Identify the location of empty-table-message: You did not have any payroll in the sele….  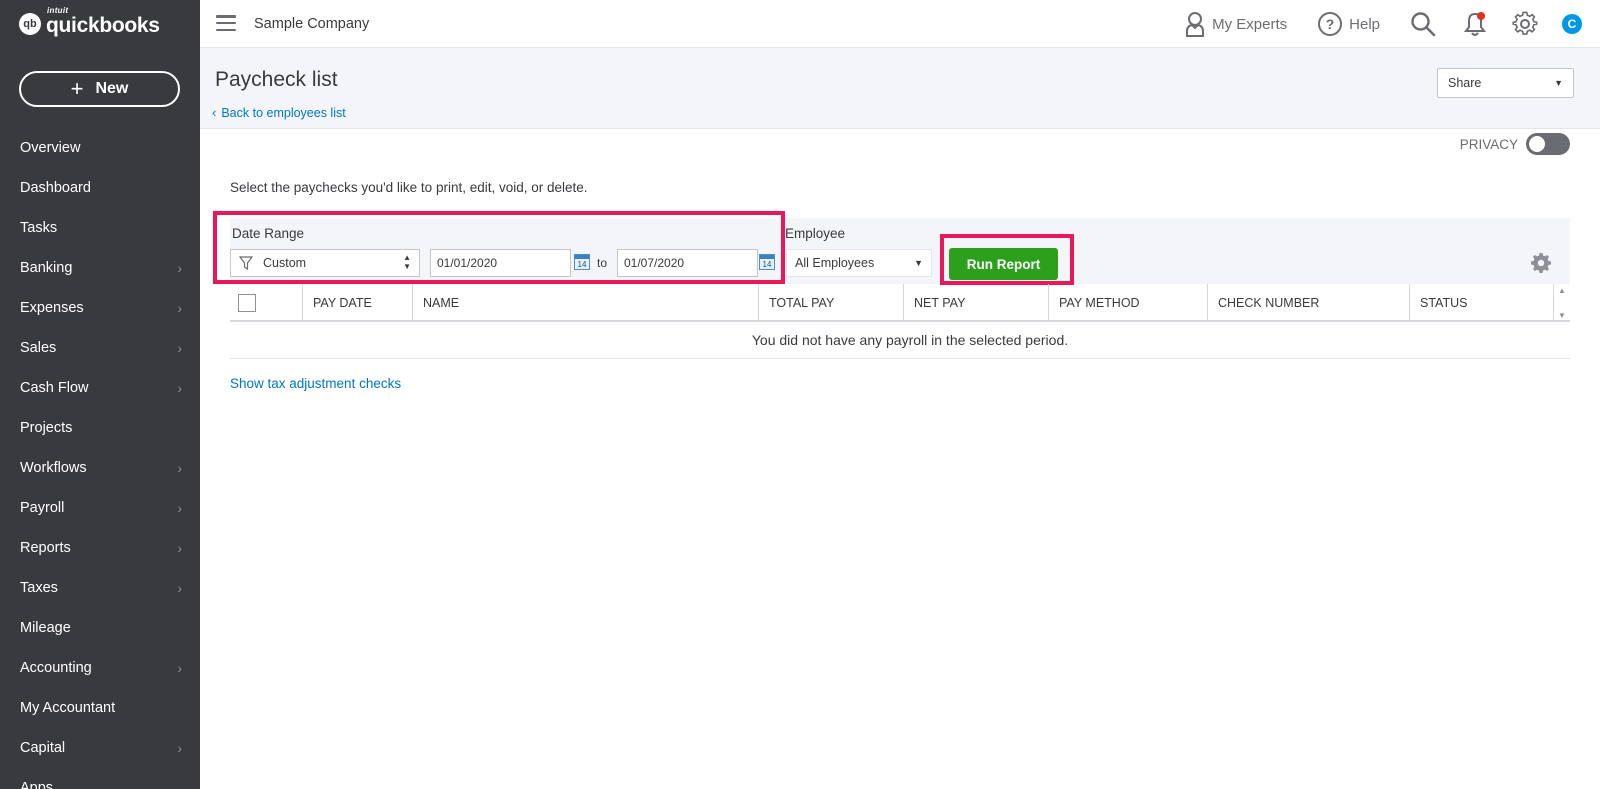
(900, 340).